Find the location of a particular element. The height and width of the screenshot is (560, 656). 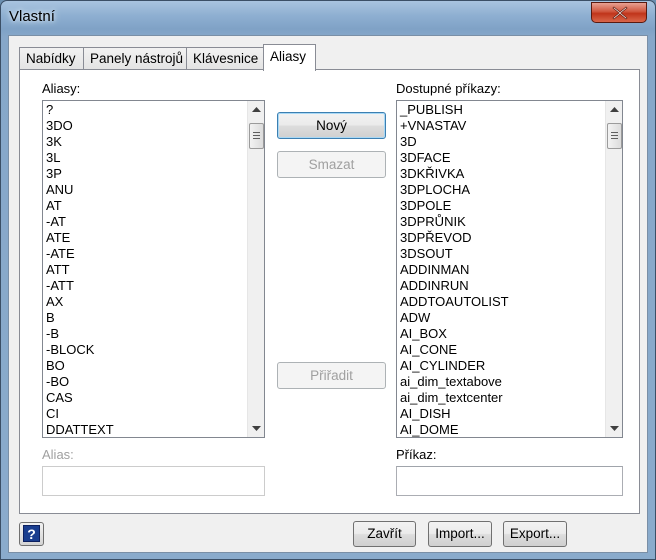

list-item: 3DPOLE is located at coordinates (501, 206).